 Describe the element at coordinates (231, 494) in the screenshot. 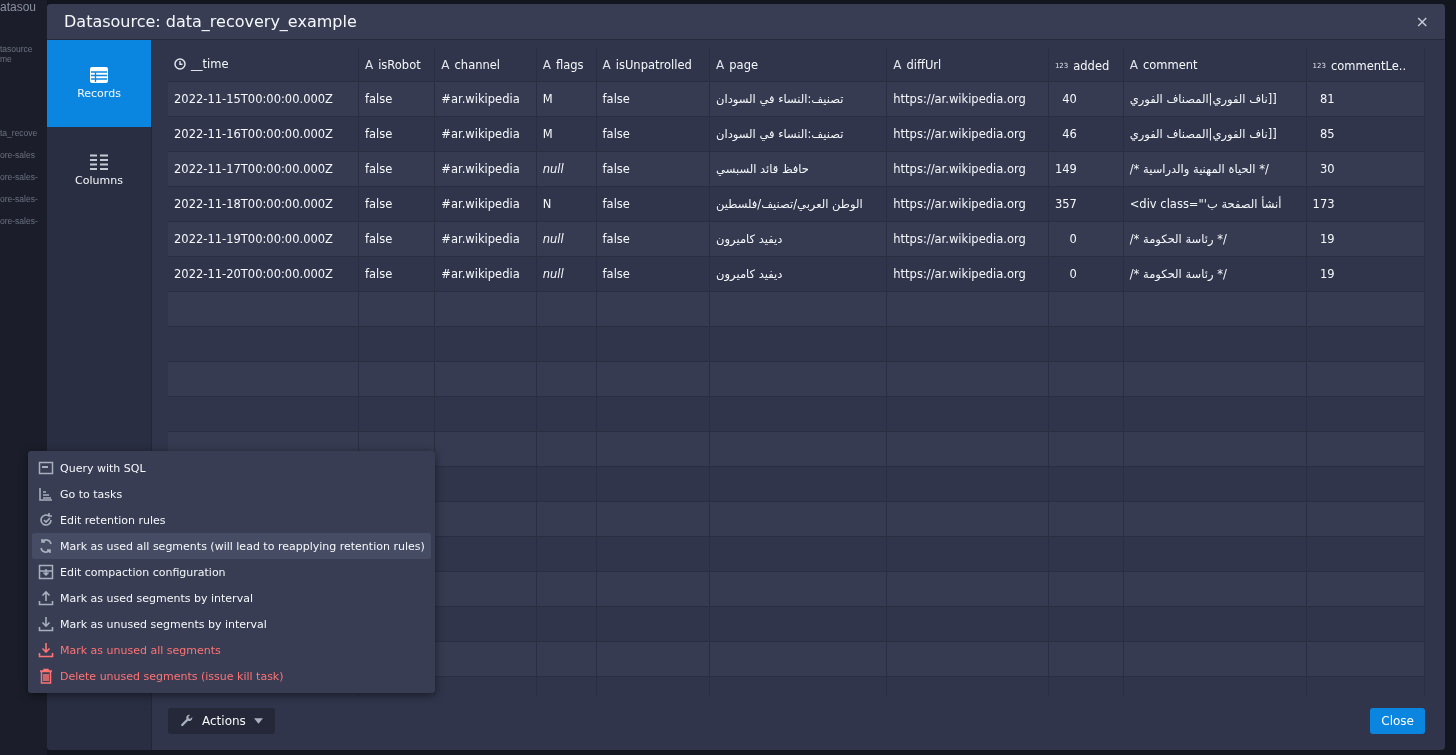

I see `menu-item: Go to tasks` at that location.